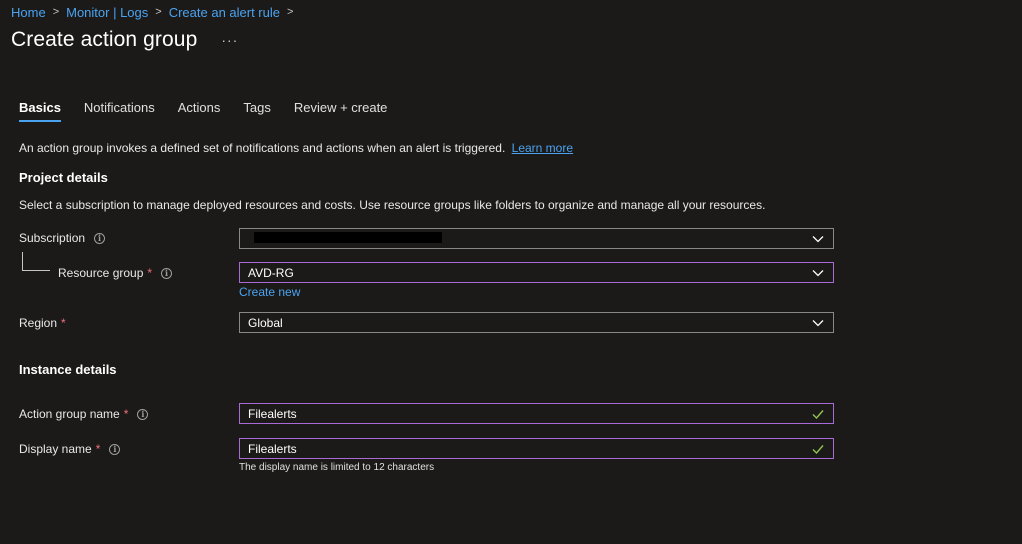 This screenshot has height=544, width=1022. What do you see at coordinates (69, 414) in the screenshot?
I see `action-group-name-label-text: Action group name` at bounding box center [69, 414].